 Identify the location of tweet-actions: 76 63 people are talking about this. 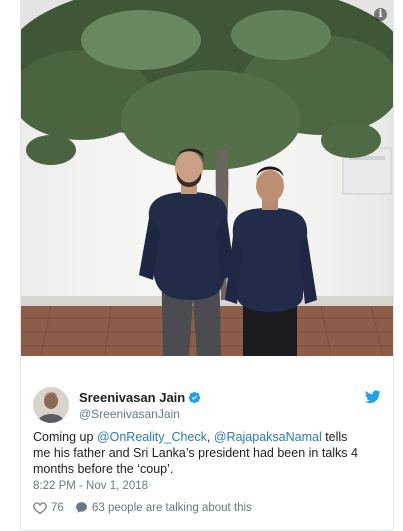
(146, 509).